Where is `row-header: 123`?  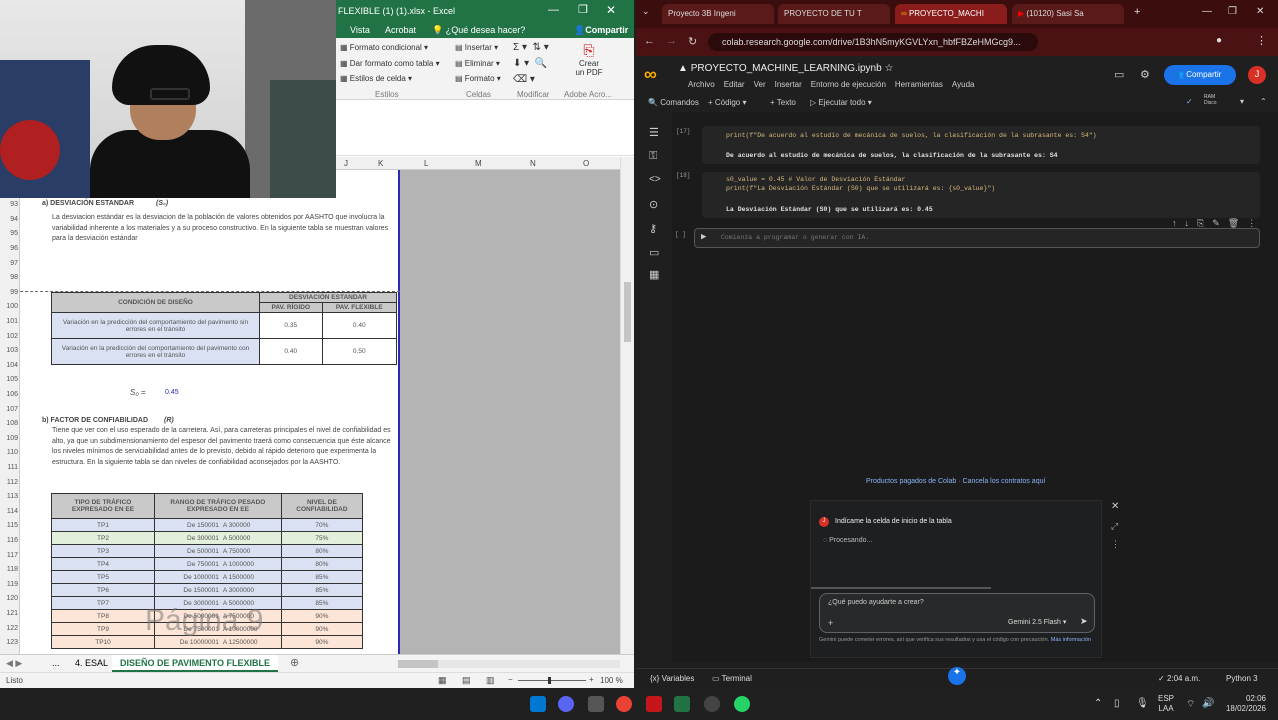
row-header: 123 is located at coordinates (10, 642).